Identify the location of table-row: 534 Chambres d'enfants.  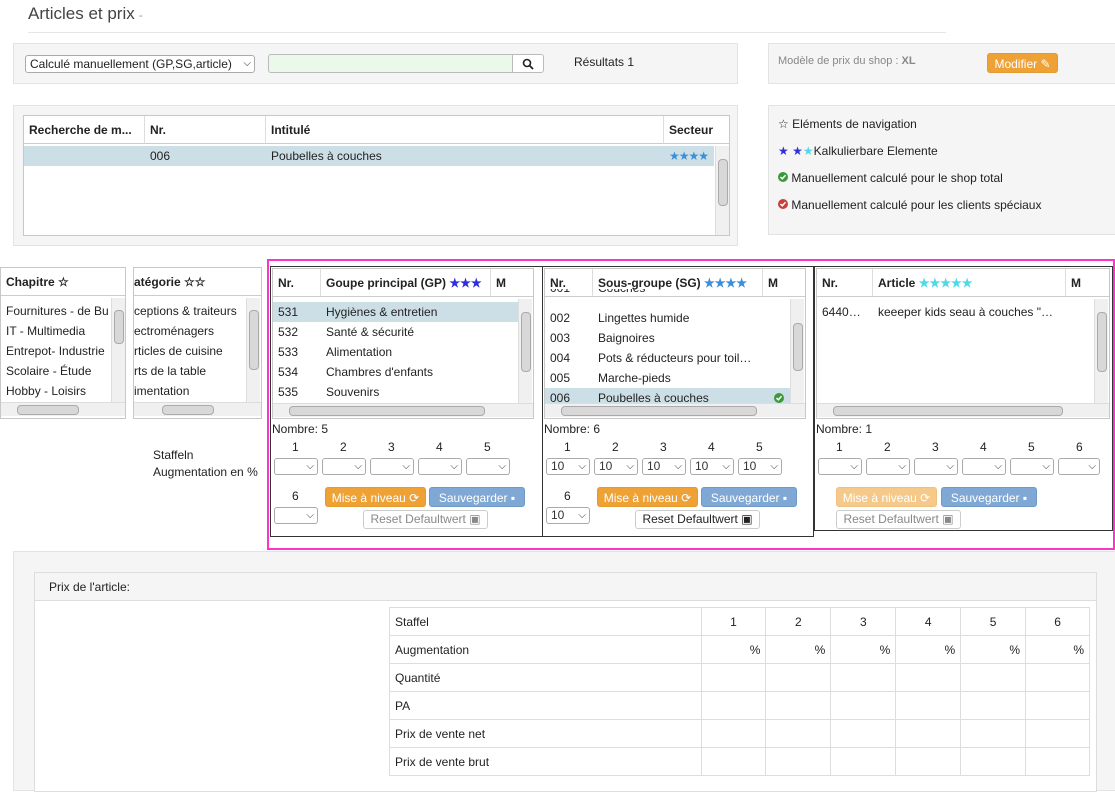
(395, 372).